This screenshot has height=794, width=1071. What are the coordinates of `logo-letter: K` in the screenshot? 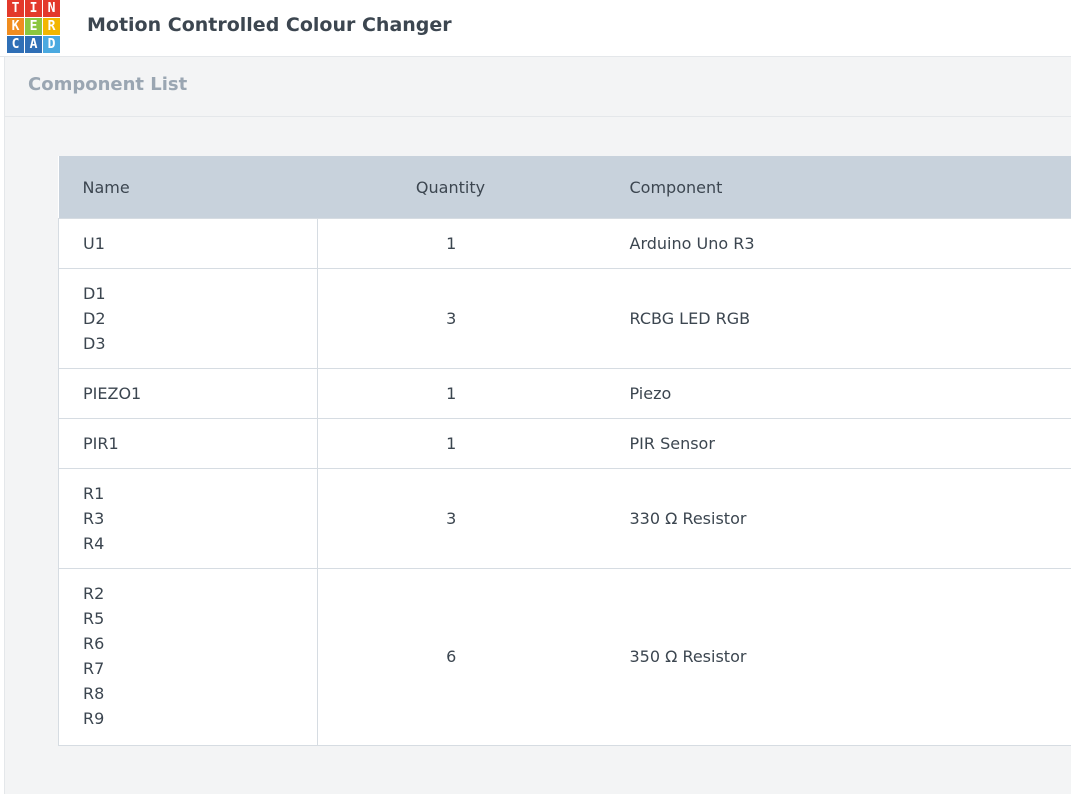 It's located at (15, 26).